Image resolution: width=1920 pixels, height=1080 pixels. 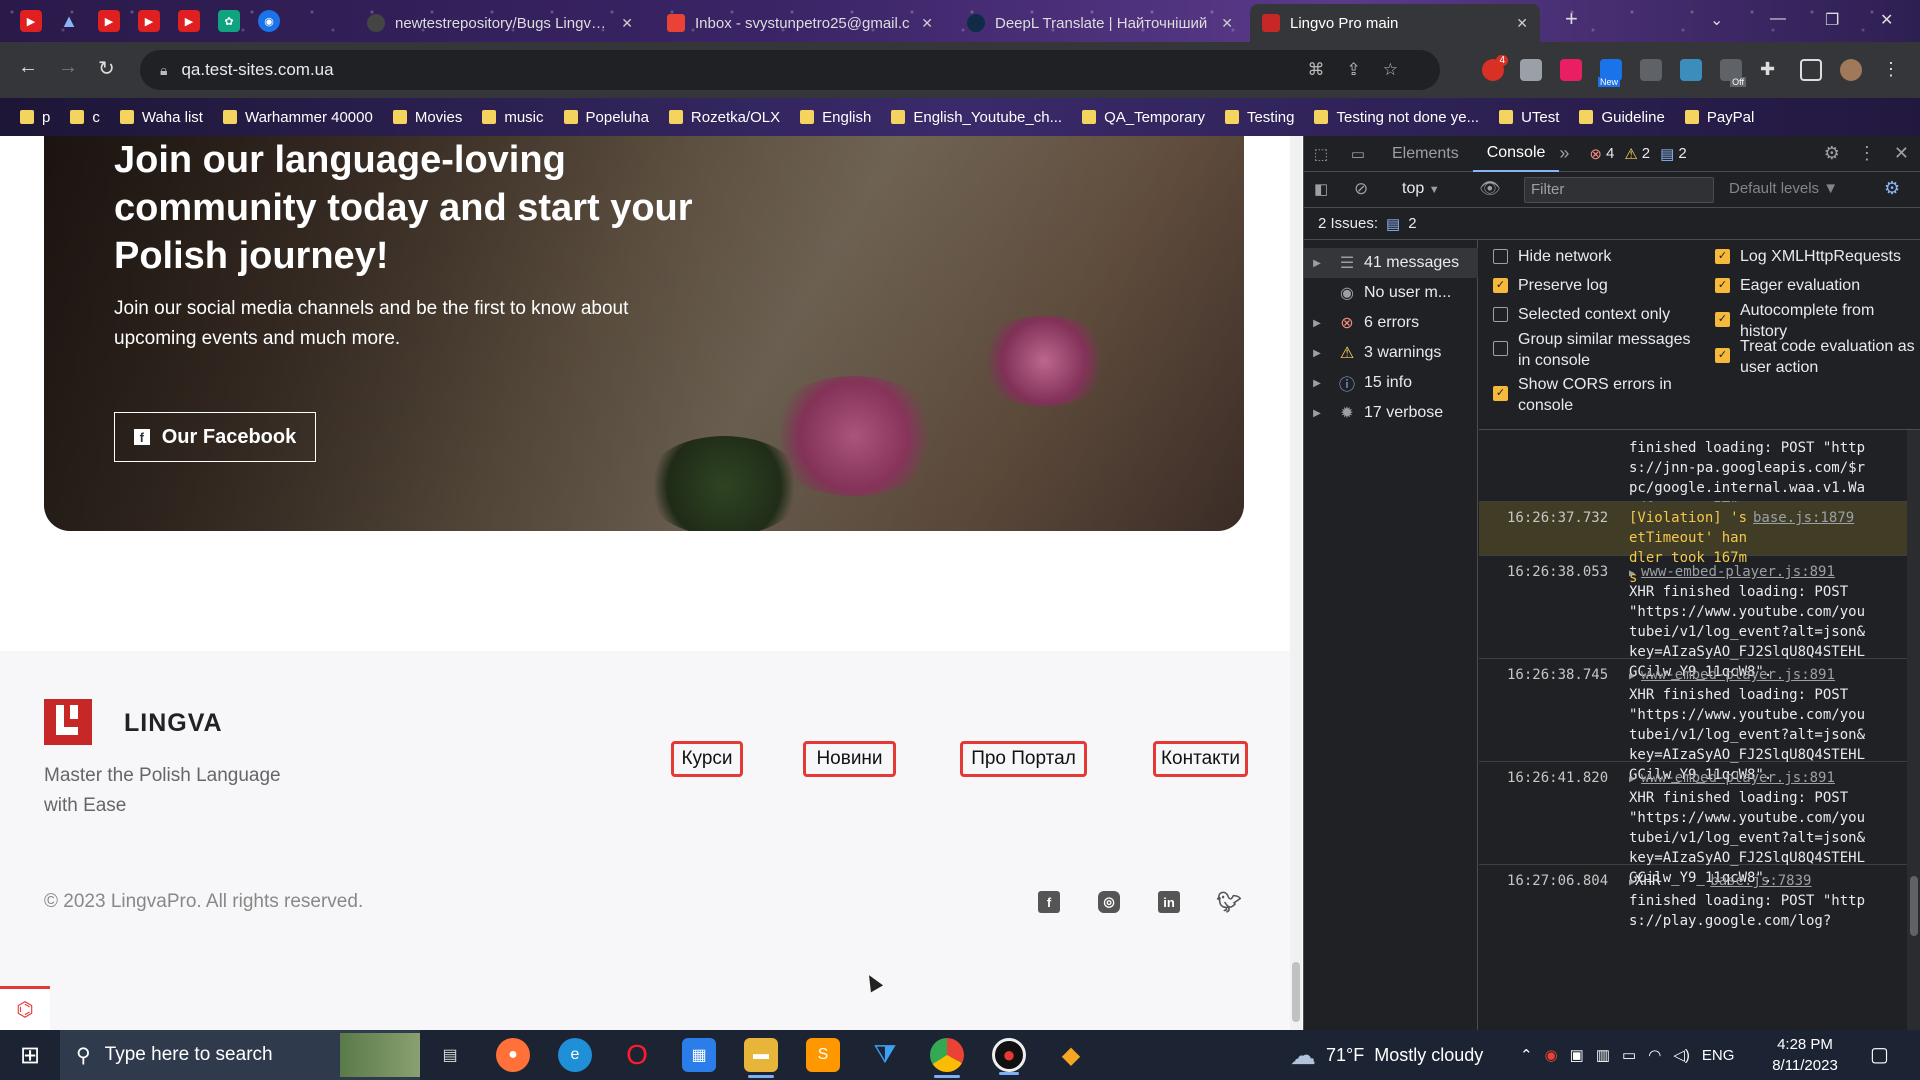 I want to click on bookmark: c, so click(x=85, y=117).